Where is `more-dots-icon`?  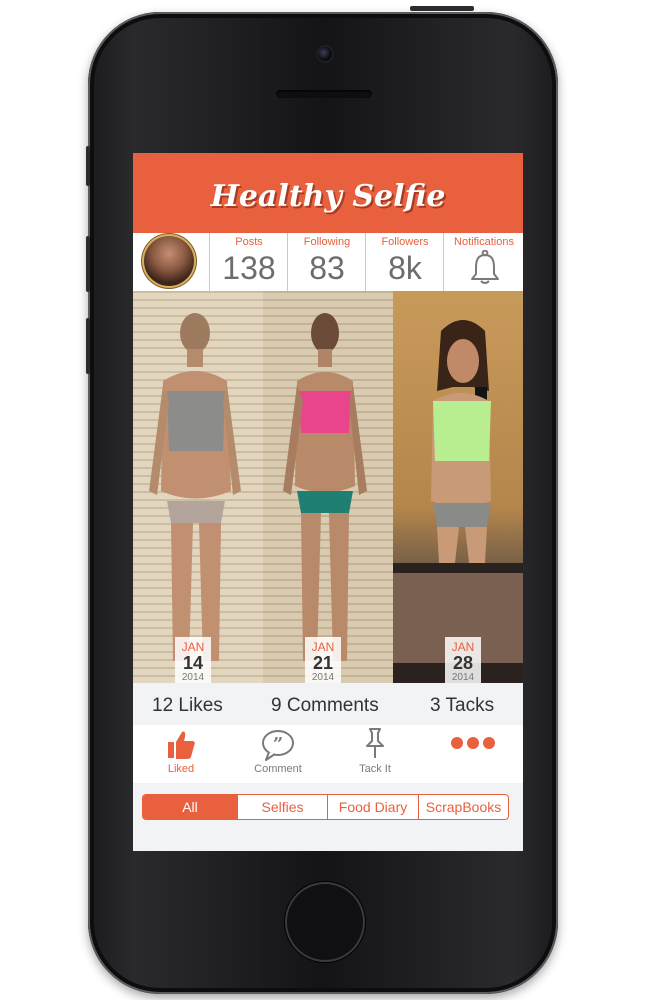
more-dots-icon is located at coordinates (473, 743).